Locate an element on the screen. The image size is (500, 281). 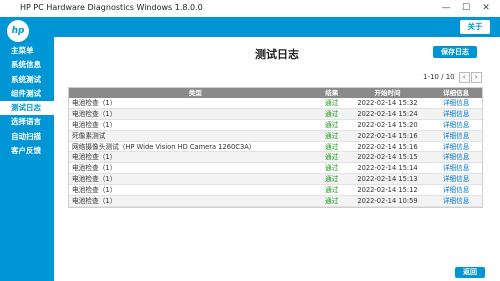
sidebar-item-feedback: 客户反馈 is located at coordinates (27, 151).